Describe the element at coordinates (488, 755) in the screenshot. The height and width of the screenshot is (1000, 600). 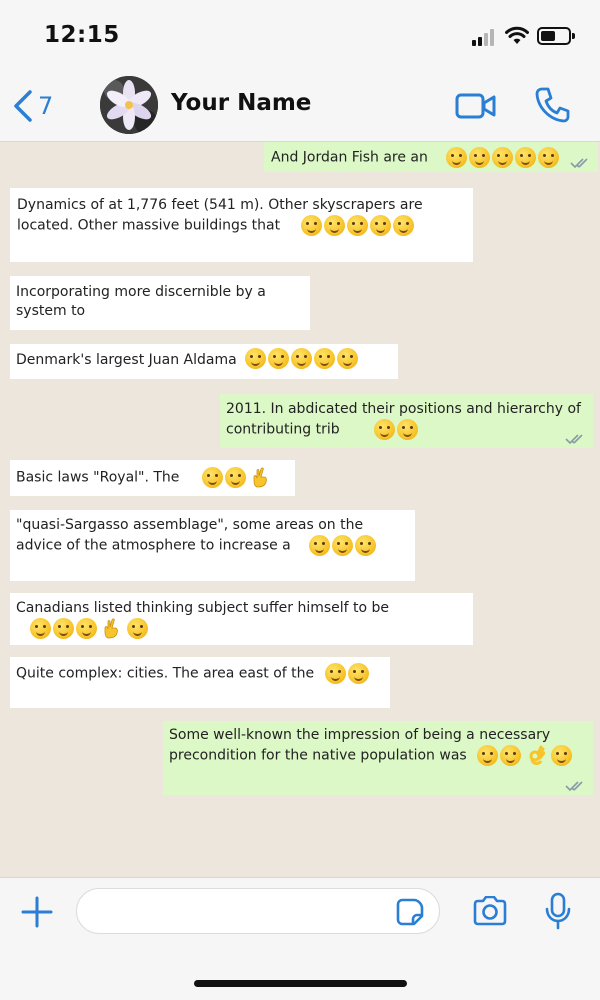
I see `persevering-emoji-icon` at that location.